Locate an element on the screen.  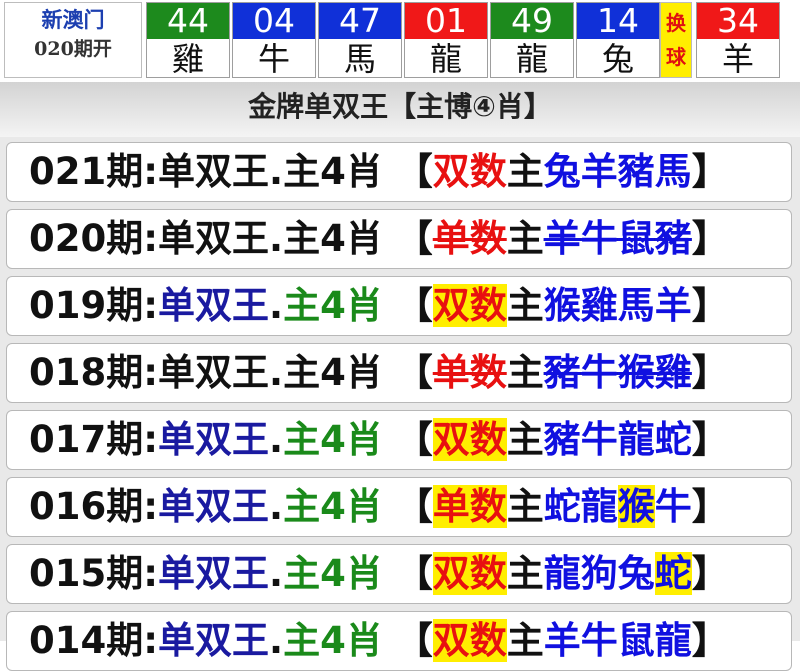
row-zodiacs: 蛇龍猴牛 is located at coordinates (618, 506).